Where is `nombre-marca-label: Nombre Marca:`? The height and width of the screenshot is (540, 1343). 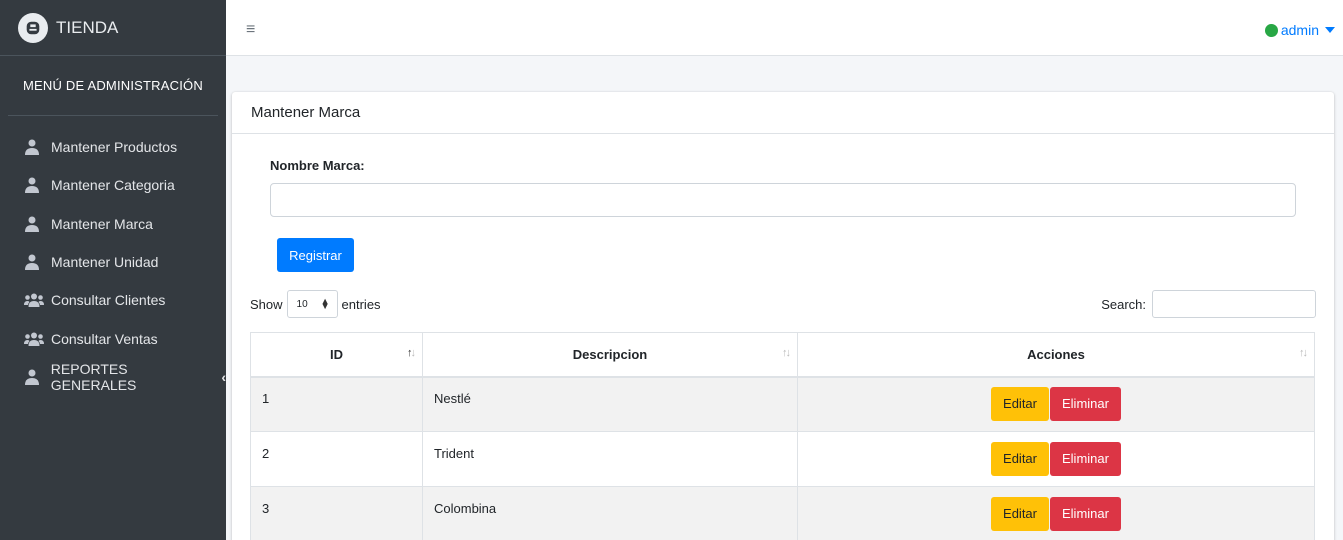 nombre-marca-label: Nombre Marca: is located at coordinates (317, 165).